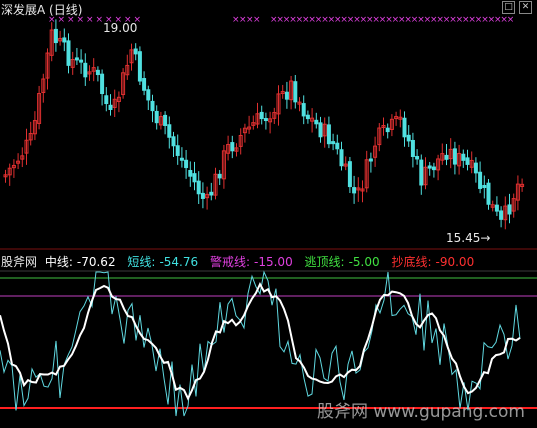  Describe the element at coordinates (525, 7) in the screenshot. I see `close-button: ✕` at that location.